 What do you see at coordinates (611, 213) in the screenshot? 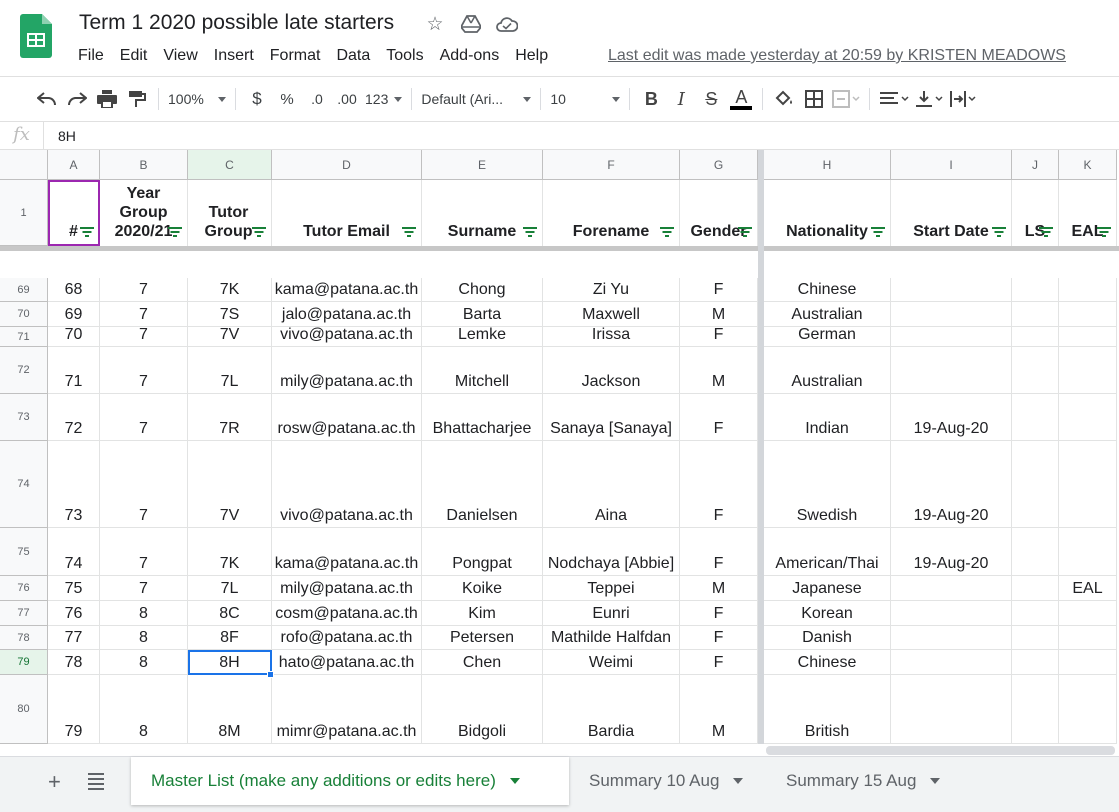
I see `header-forename: Forename` at bounding box center [611, 213].